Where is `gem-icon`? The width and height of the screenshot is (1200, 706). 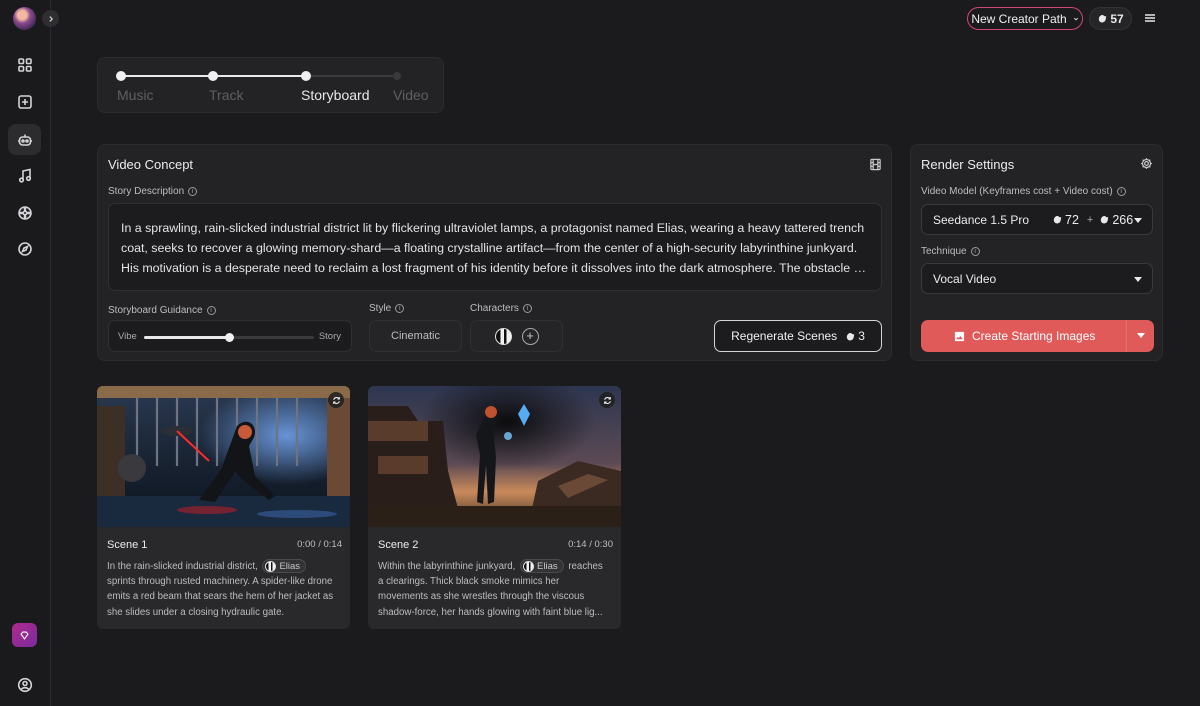 gem-icon is located at coordinates (24, 635).